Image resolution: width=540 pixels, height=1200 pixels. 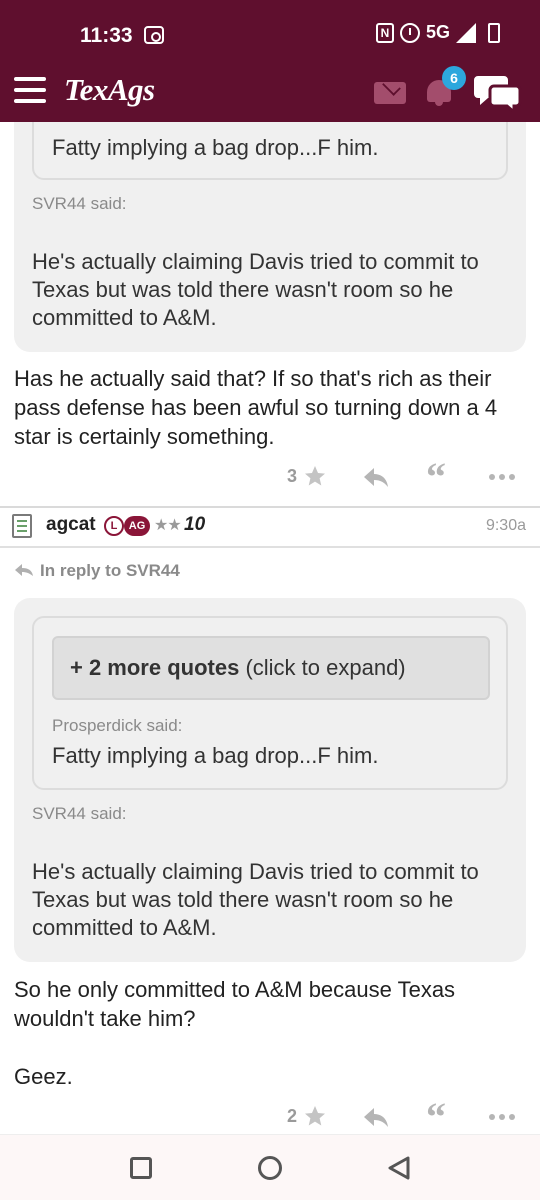 What do you see at coordinates (270, 477) in the screenshot?
I see `post-actions: 3 “` at bounding box center [270, 477].